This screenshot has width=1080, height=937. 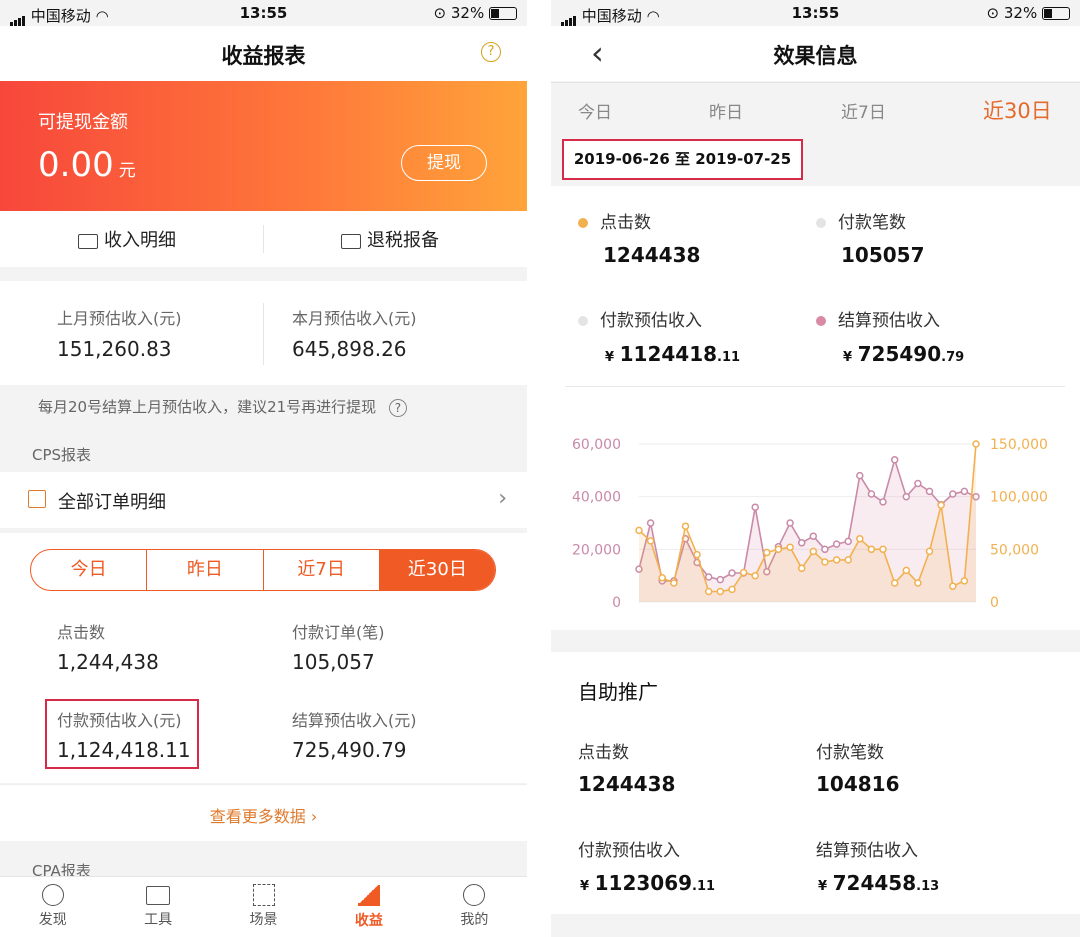 What do you see at coordinates (354, 720) in the screenshot?
I see `settled-income-label: 结算预估收入(元)` at bounding box center [354, 720].